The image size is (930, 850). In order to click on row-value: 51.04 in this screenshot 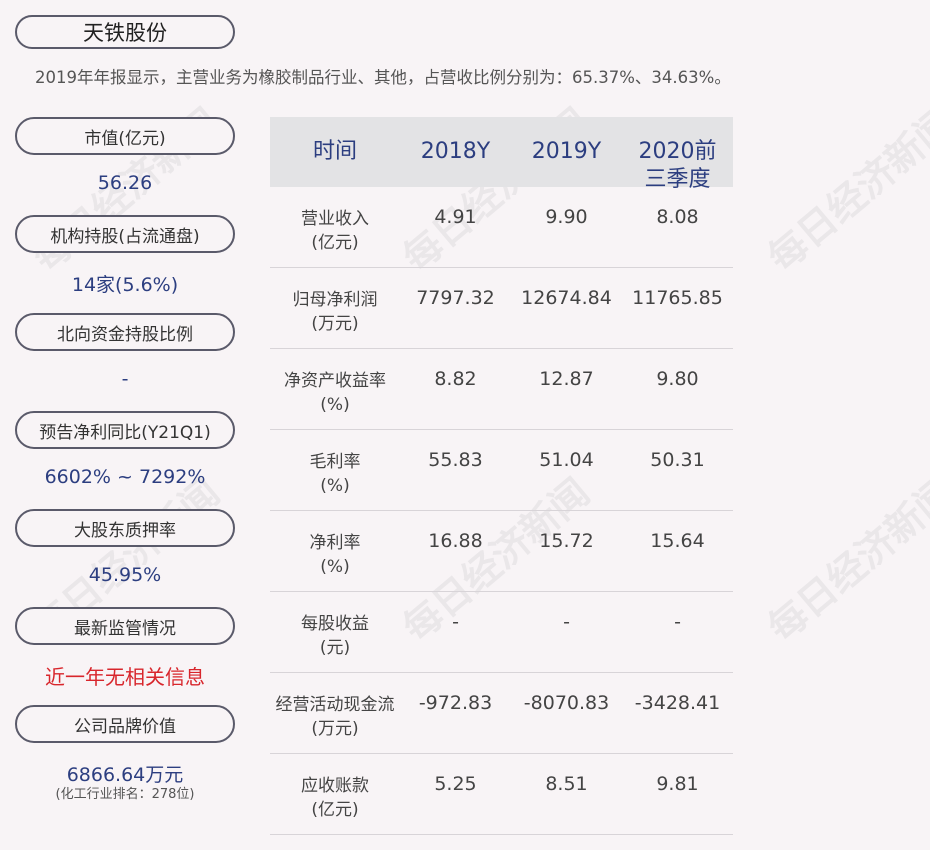, I will do `click(566, 460)`.